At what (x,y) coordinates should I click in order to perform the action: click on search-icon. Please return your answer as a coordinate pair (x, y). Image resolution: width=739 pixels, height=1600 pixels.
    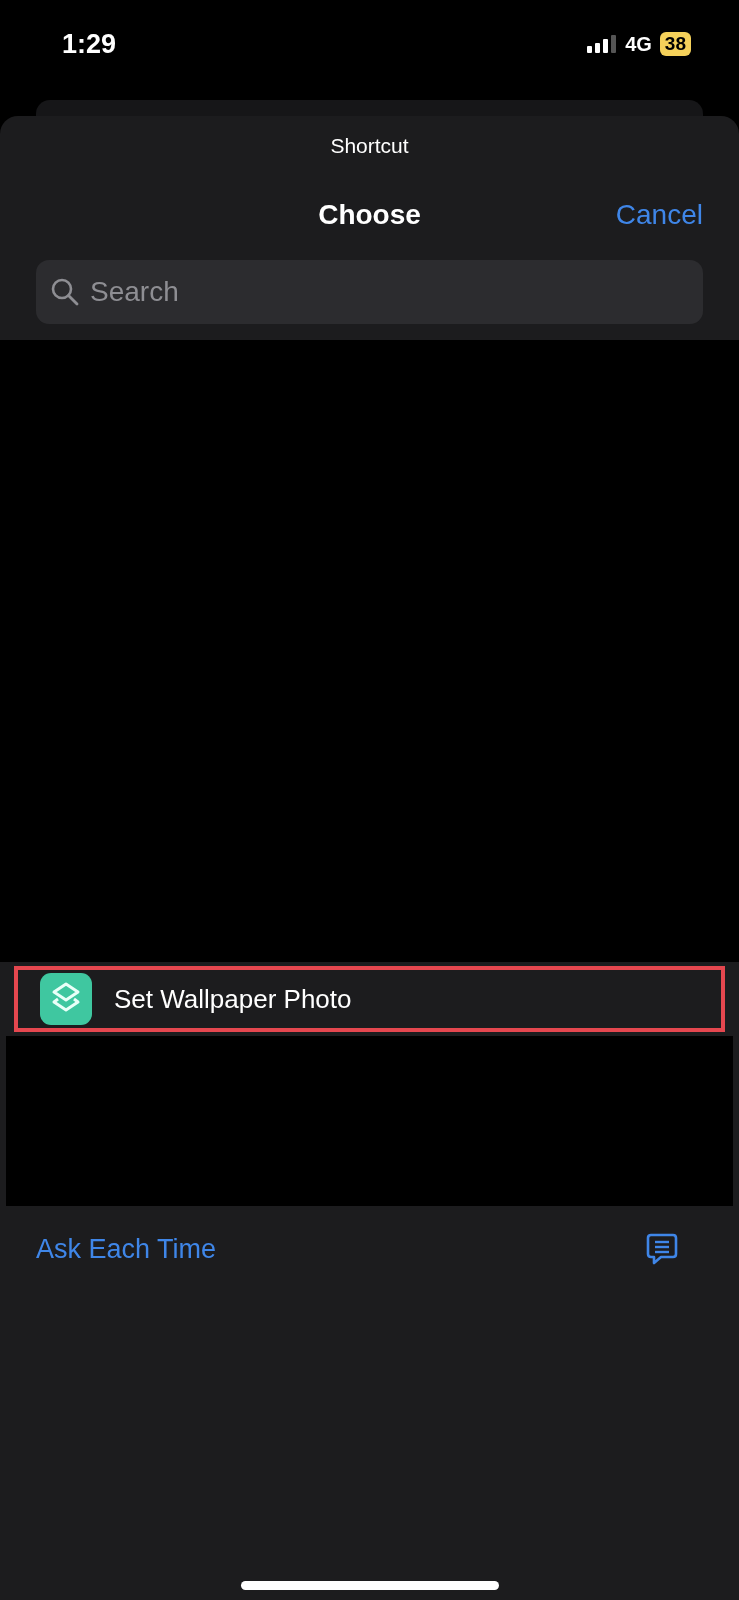
    Looking at the image, I should click on (65, 292).